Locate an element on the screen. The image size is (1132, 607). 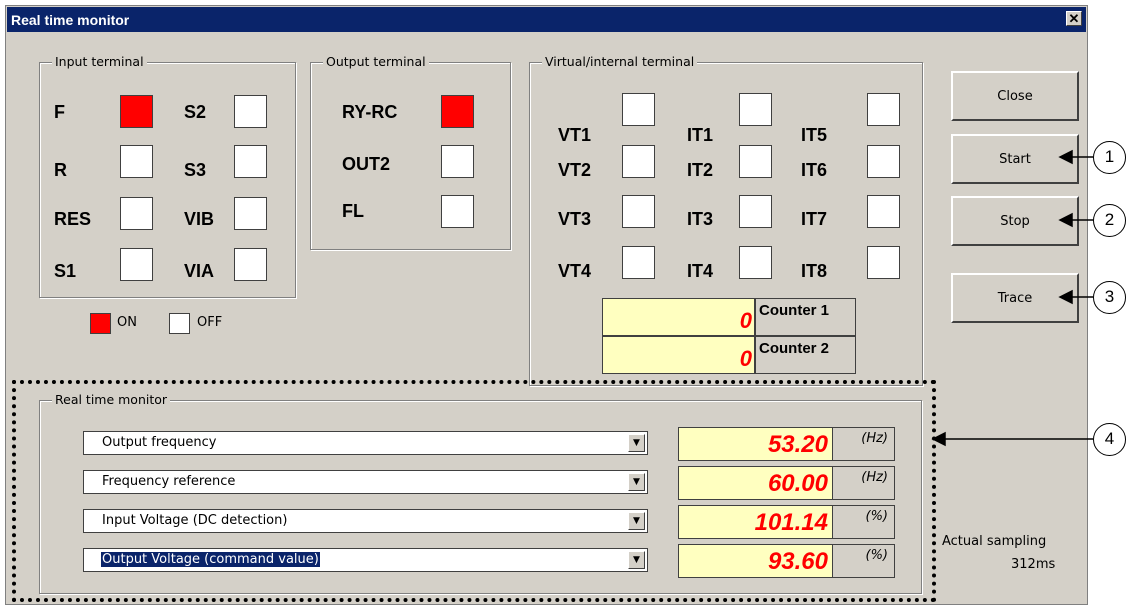
input-F-indicator is located at coordinates (136, 111).